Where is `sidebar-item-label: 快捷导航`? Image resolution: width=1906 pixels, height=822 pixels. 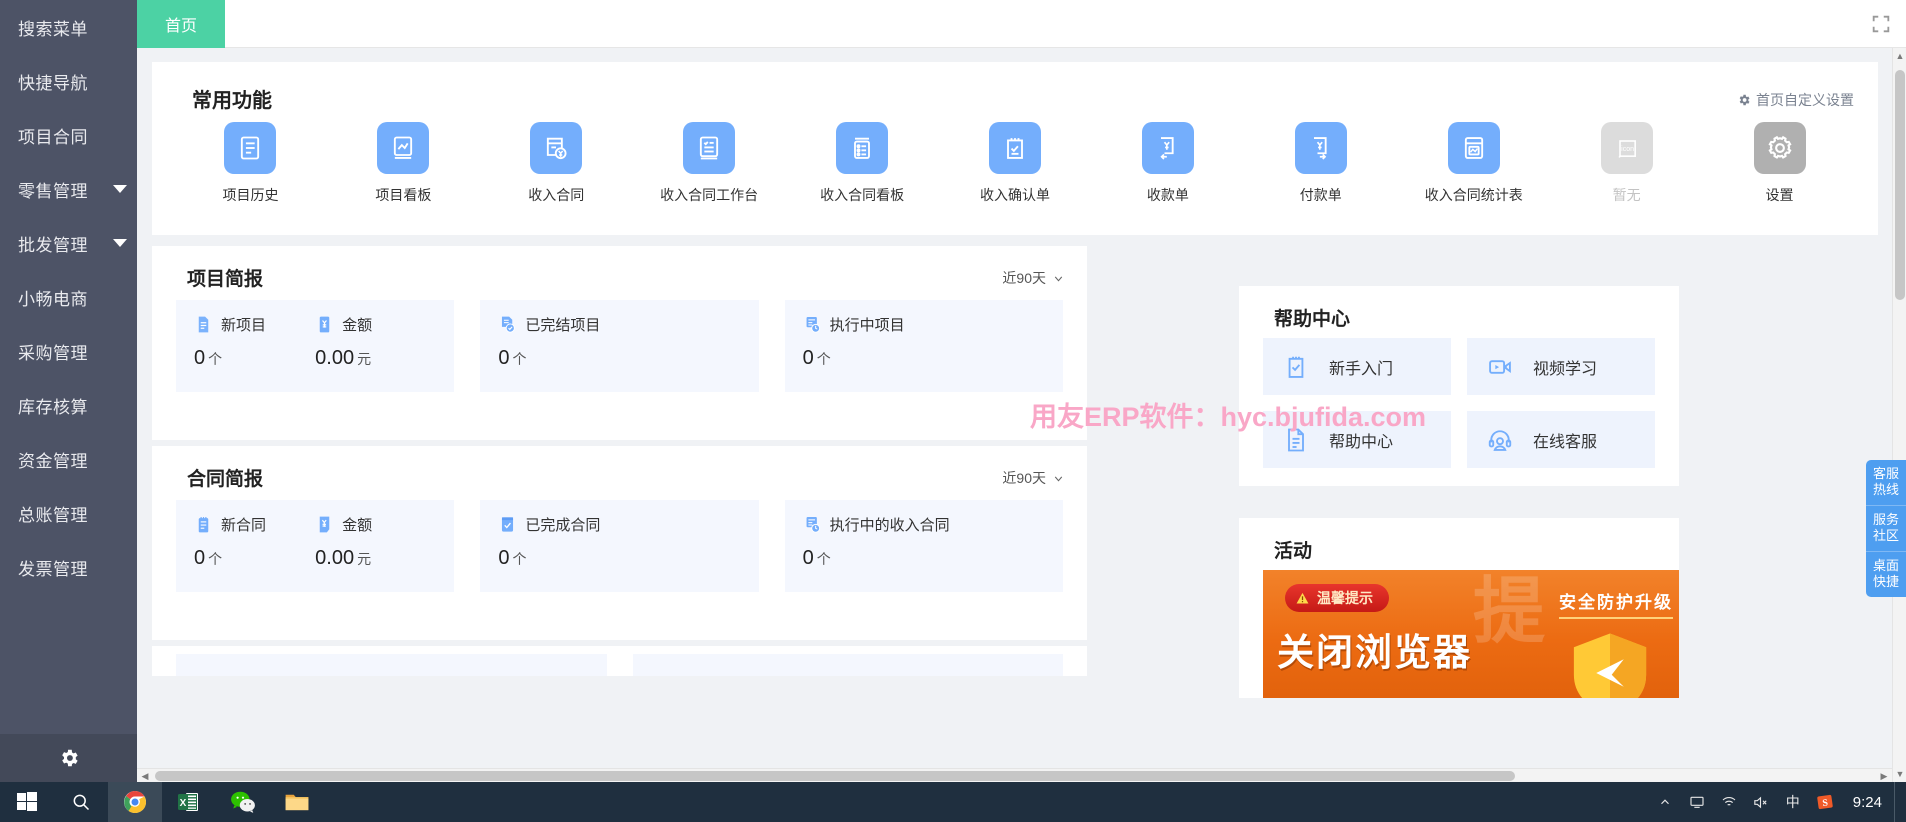 sidebar-item-label: 快捷导航 is located at coordinates (53, 83).